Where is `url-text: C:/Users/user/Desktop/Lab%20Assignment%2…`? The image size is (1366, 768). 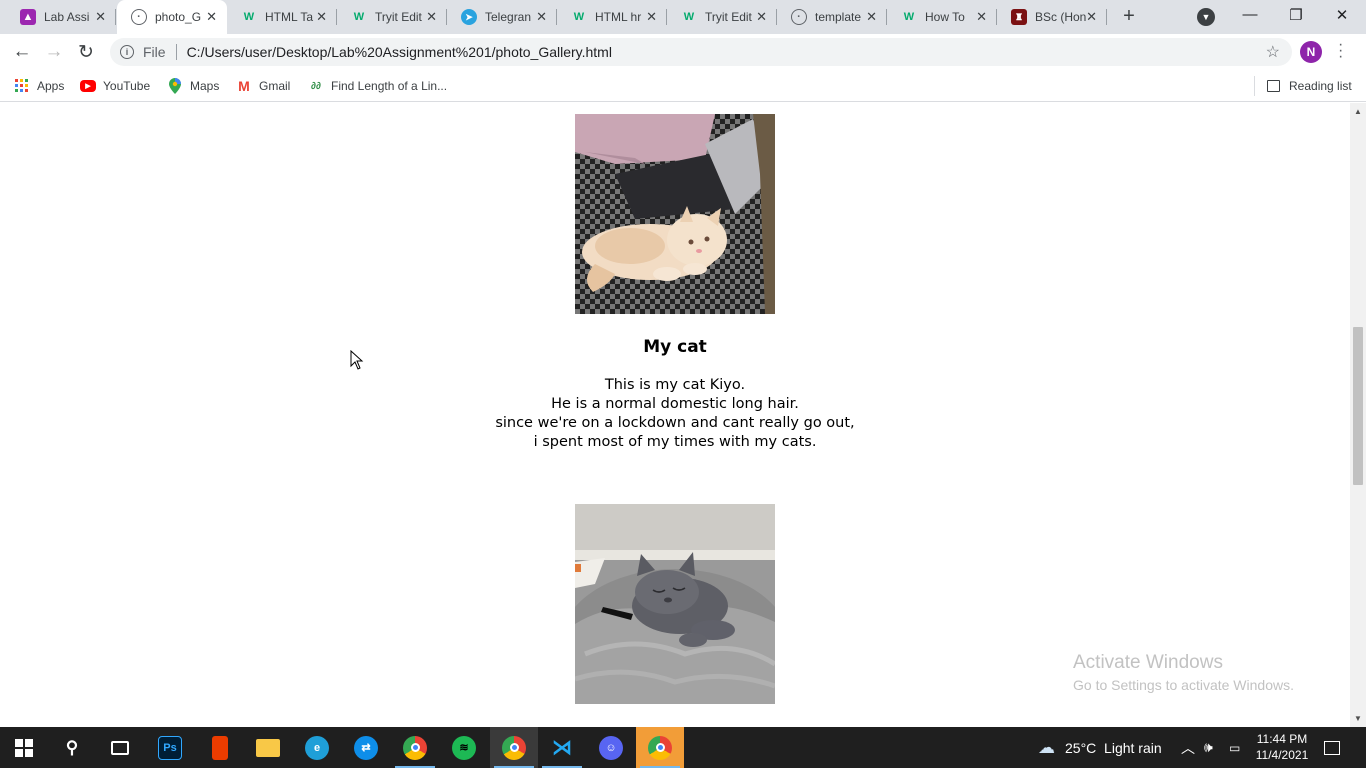 url-text: C:/Users/user/Desktop/Lab%20Assignment%2… is located at coordinates (399, 52).